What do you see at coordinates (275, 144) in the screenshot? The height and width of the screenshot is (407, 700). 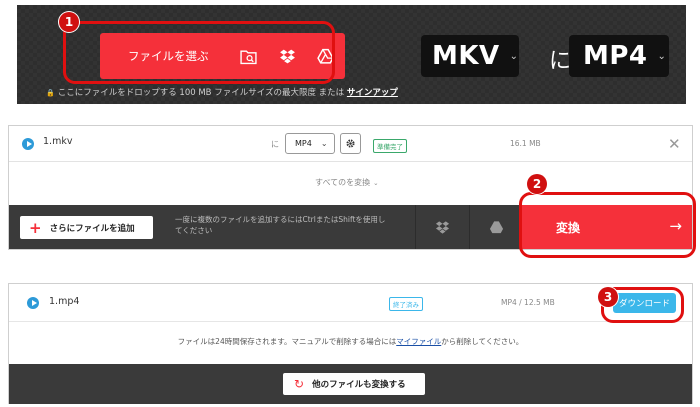 I see `row-format-connector: に` at bounding box center [275, 144].